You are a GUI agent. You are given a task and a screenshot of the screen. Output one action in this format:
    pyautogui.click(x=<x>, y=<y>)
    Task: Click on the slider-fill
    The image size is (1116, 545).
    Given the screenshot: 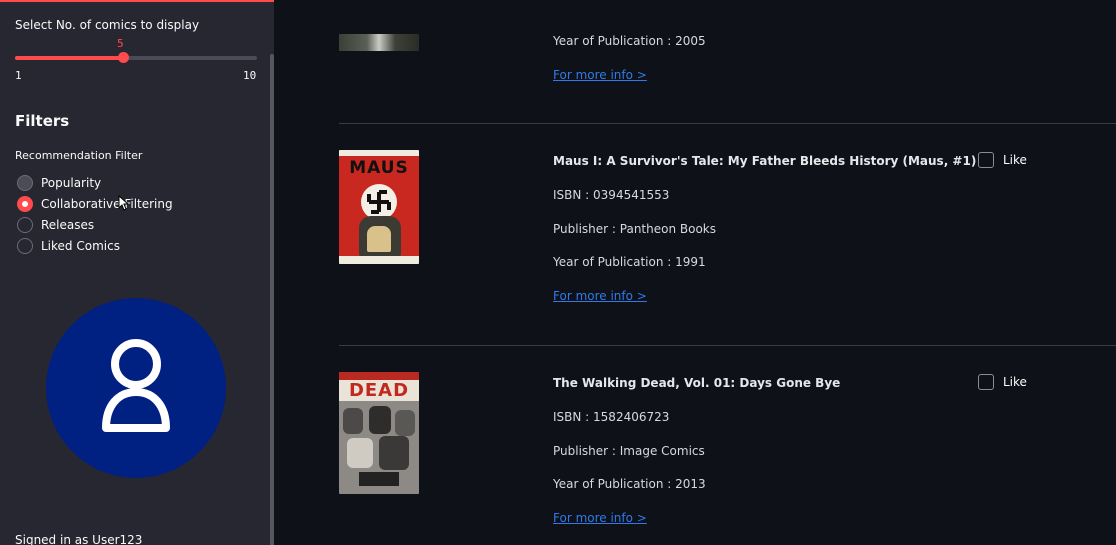 What is the action you would take?
    pyautogui.click(x=69, y=58)
    